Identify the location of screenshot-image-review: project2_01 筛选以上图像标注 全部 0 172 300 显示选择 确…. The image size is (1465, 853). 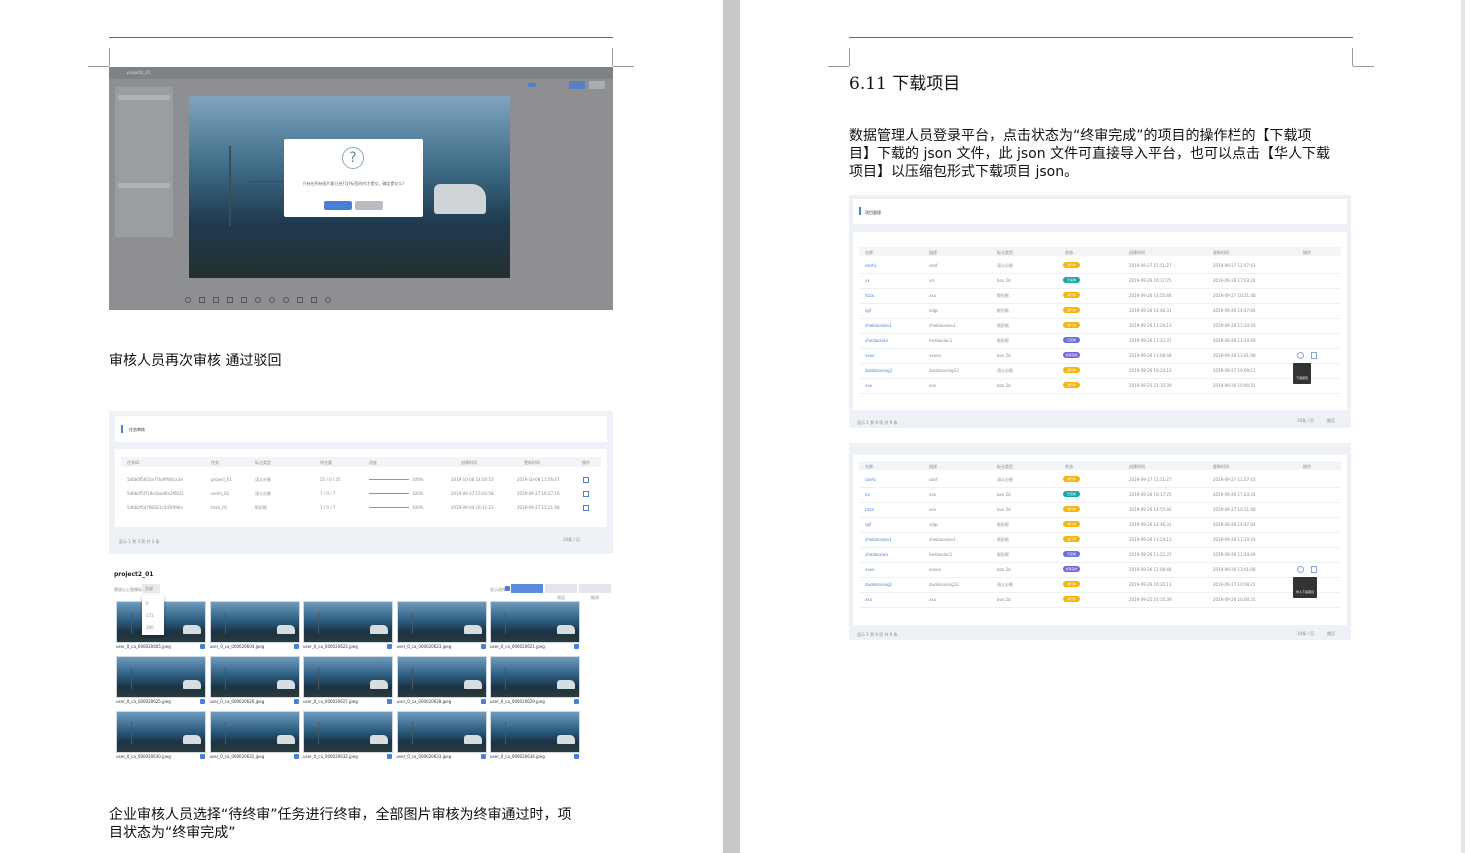
(361, 665).